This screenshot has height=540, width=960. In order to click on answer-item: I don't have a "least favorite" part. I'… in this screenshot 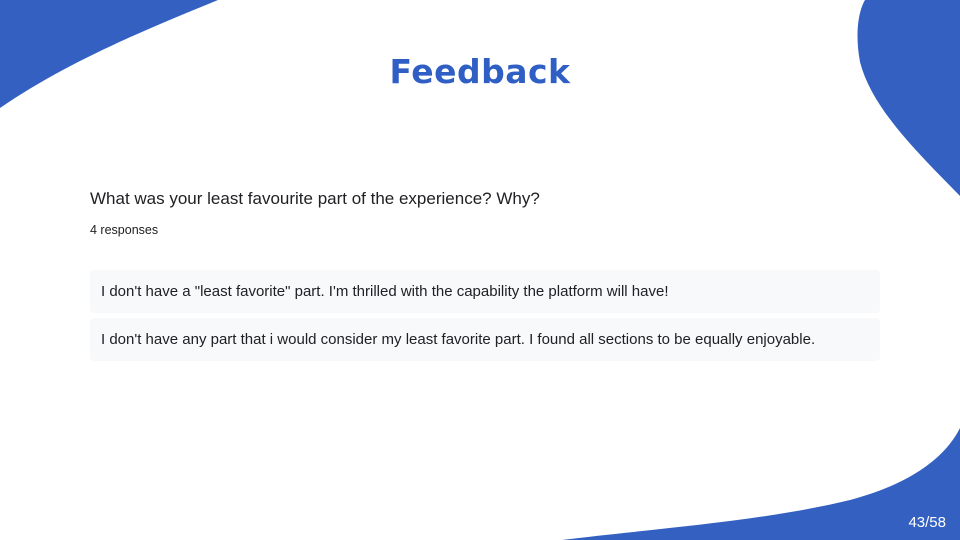, I will do `click(485, 291)`.